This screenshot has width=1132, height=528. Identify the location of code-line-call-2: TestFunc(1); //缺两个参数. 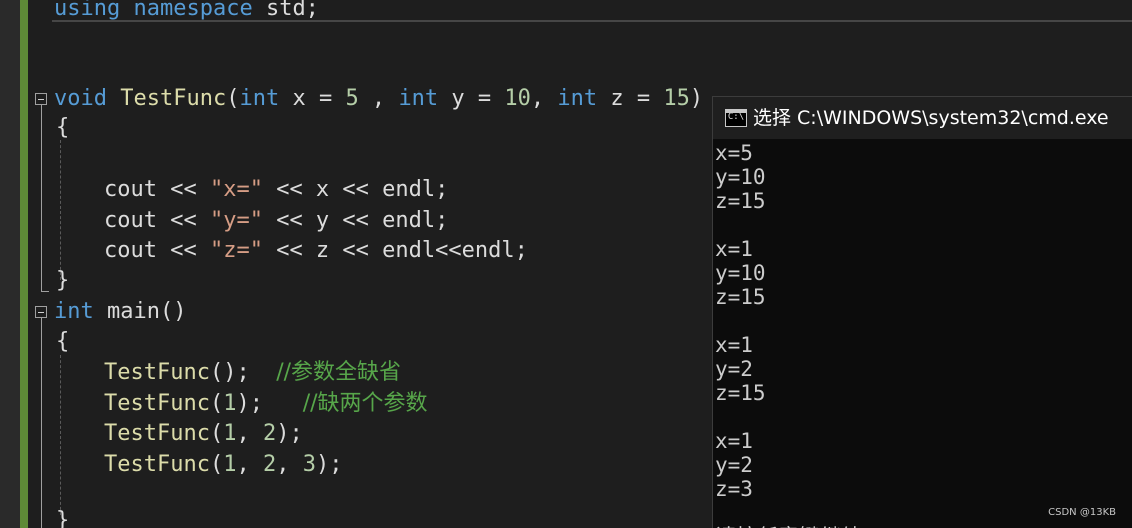
(266, 404).